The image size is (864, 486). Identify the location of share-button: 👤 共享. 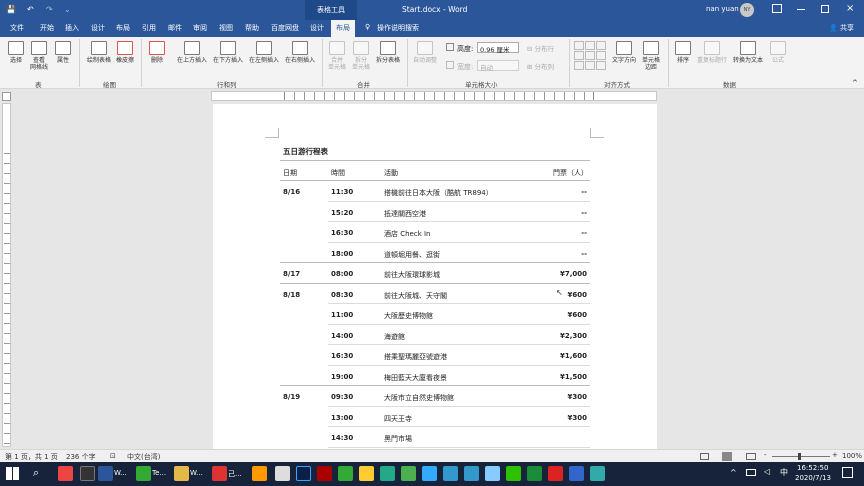
(841, 28).